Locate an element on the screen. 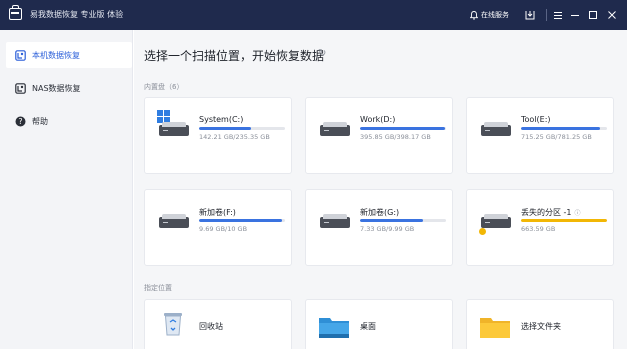 This screenshot has width=627, height=349. help-icon: ? is located at coordinates (20, 121).